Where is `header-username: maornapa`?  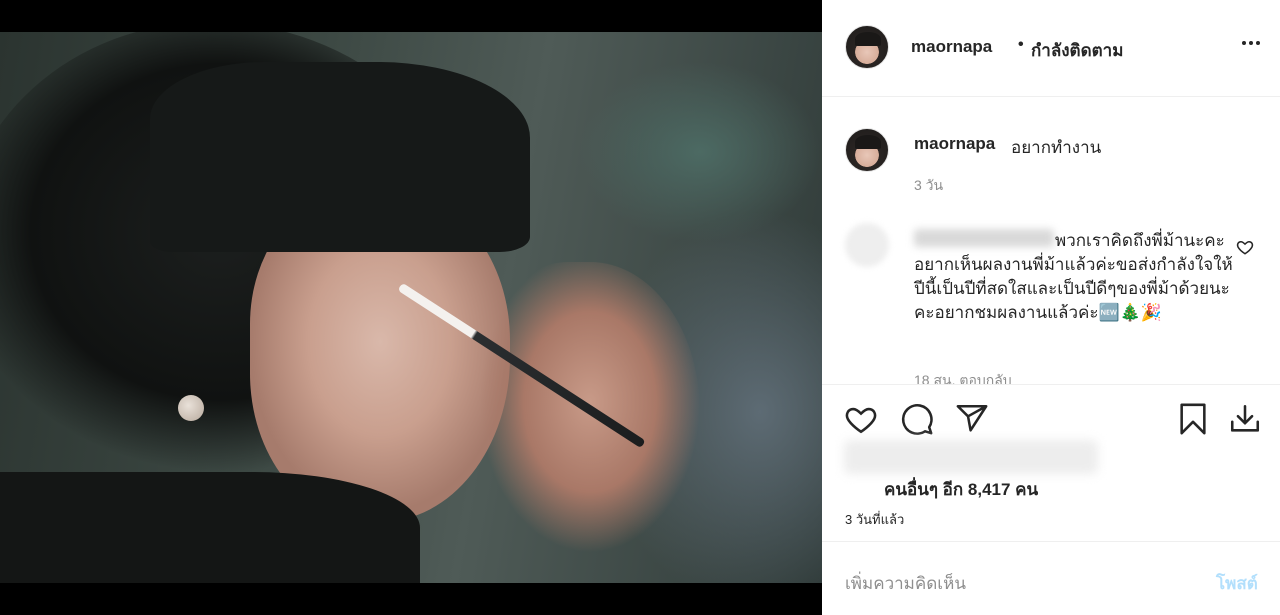
header-username: maornapa is located at coordinates (951, 47).